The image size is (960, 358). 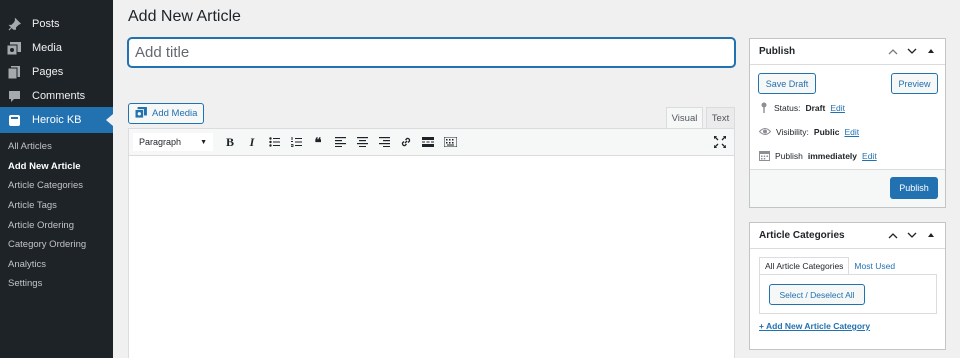 What do you see at coordinates (837, 108) in the screenshot?
I see `status-edit-link: Edit` at bounding box center [837, 108].